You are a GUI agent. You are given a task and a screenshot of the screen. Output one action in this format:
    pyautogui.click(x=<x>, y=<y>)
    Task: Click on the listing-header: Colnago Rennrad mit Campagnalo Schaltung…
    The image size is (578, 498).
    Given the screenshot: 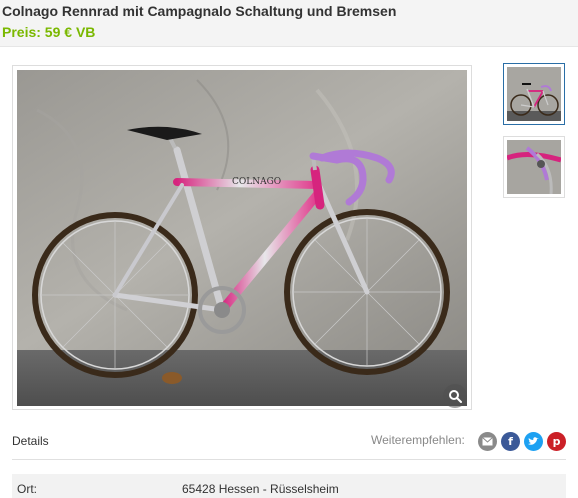 What is the action you would take?
    pyautogui.click(x=289, y=23)
    